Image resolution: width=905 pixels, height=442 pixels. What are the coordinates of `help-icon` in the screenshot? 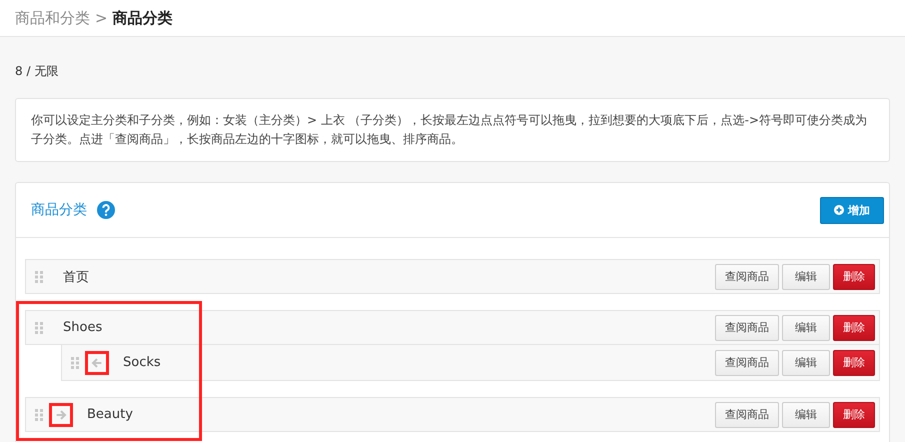 It's located at (106, 210).